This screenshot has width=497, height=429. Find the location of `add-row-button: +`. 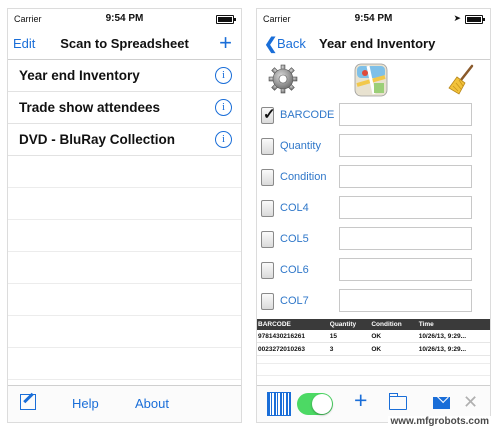

add-row-button: + is located at coordinates (360, 400).